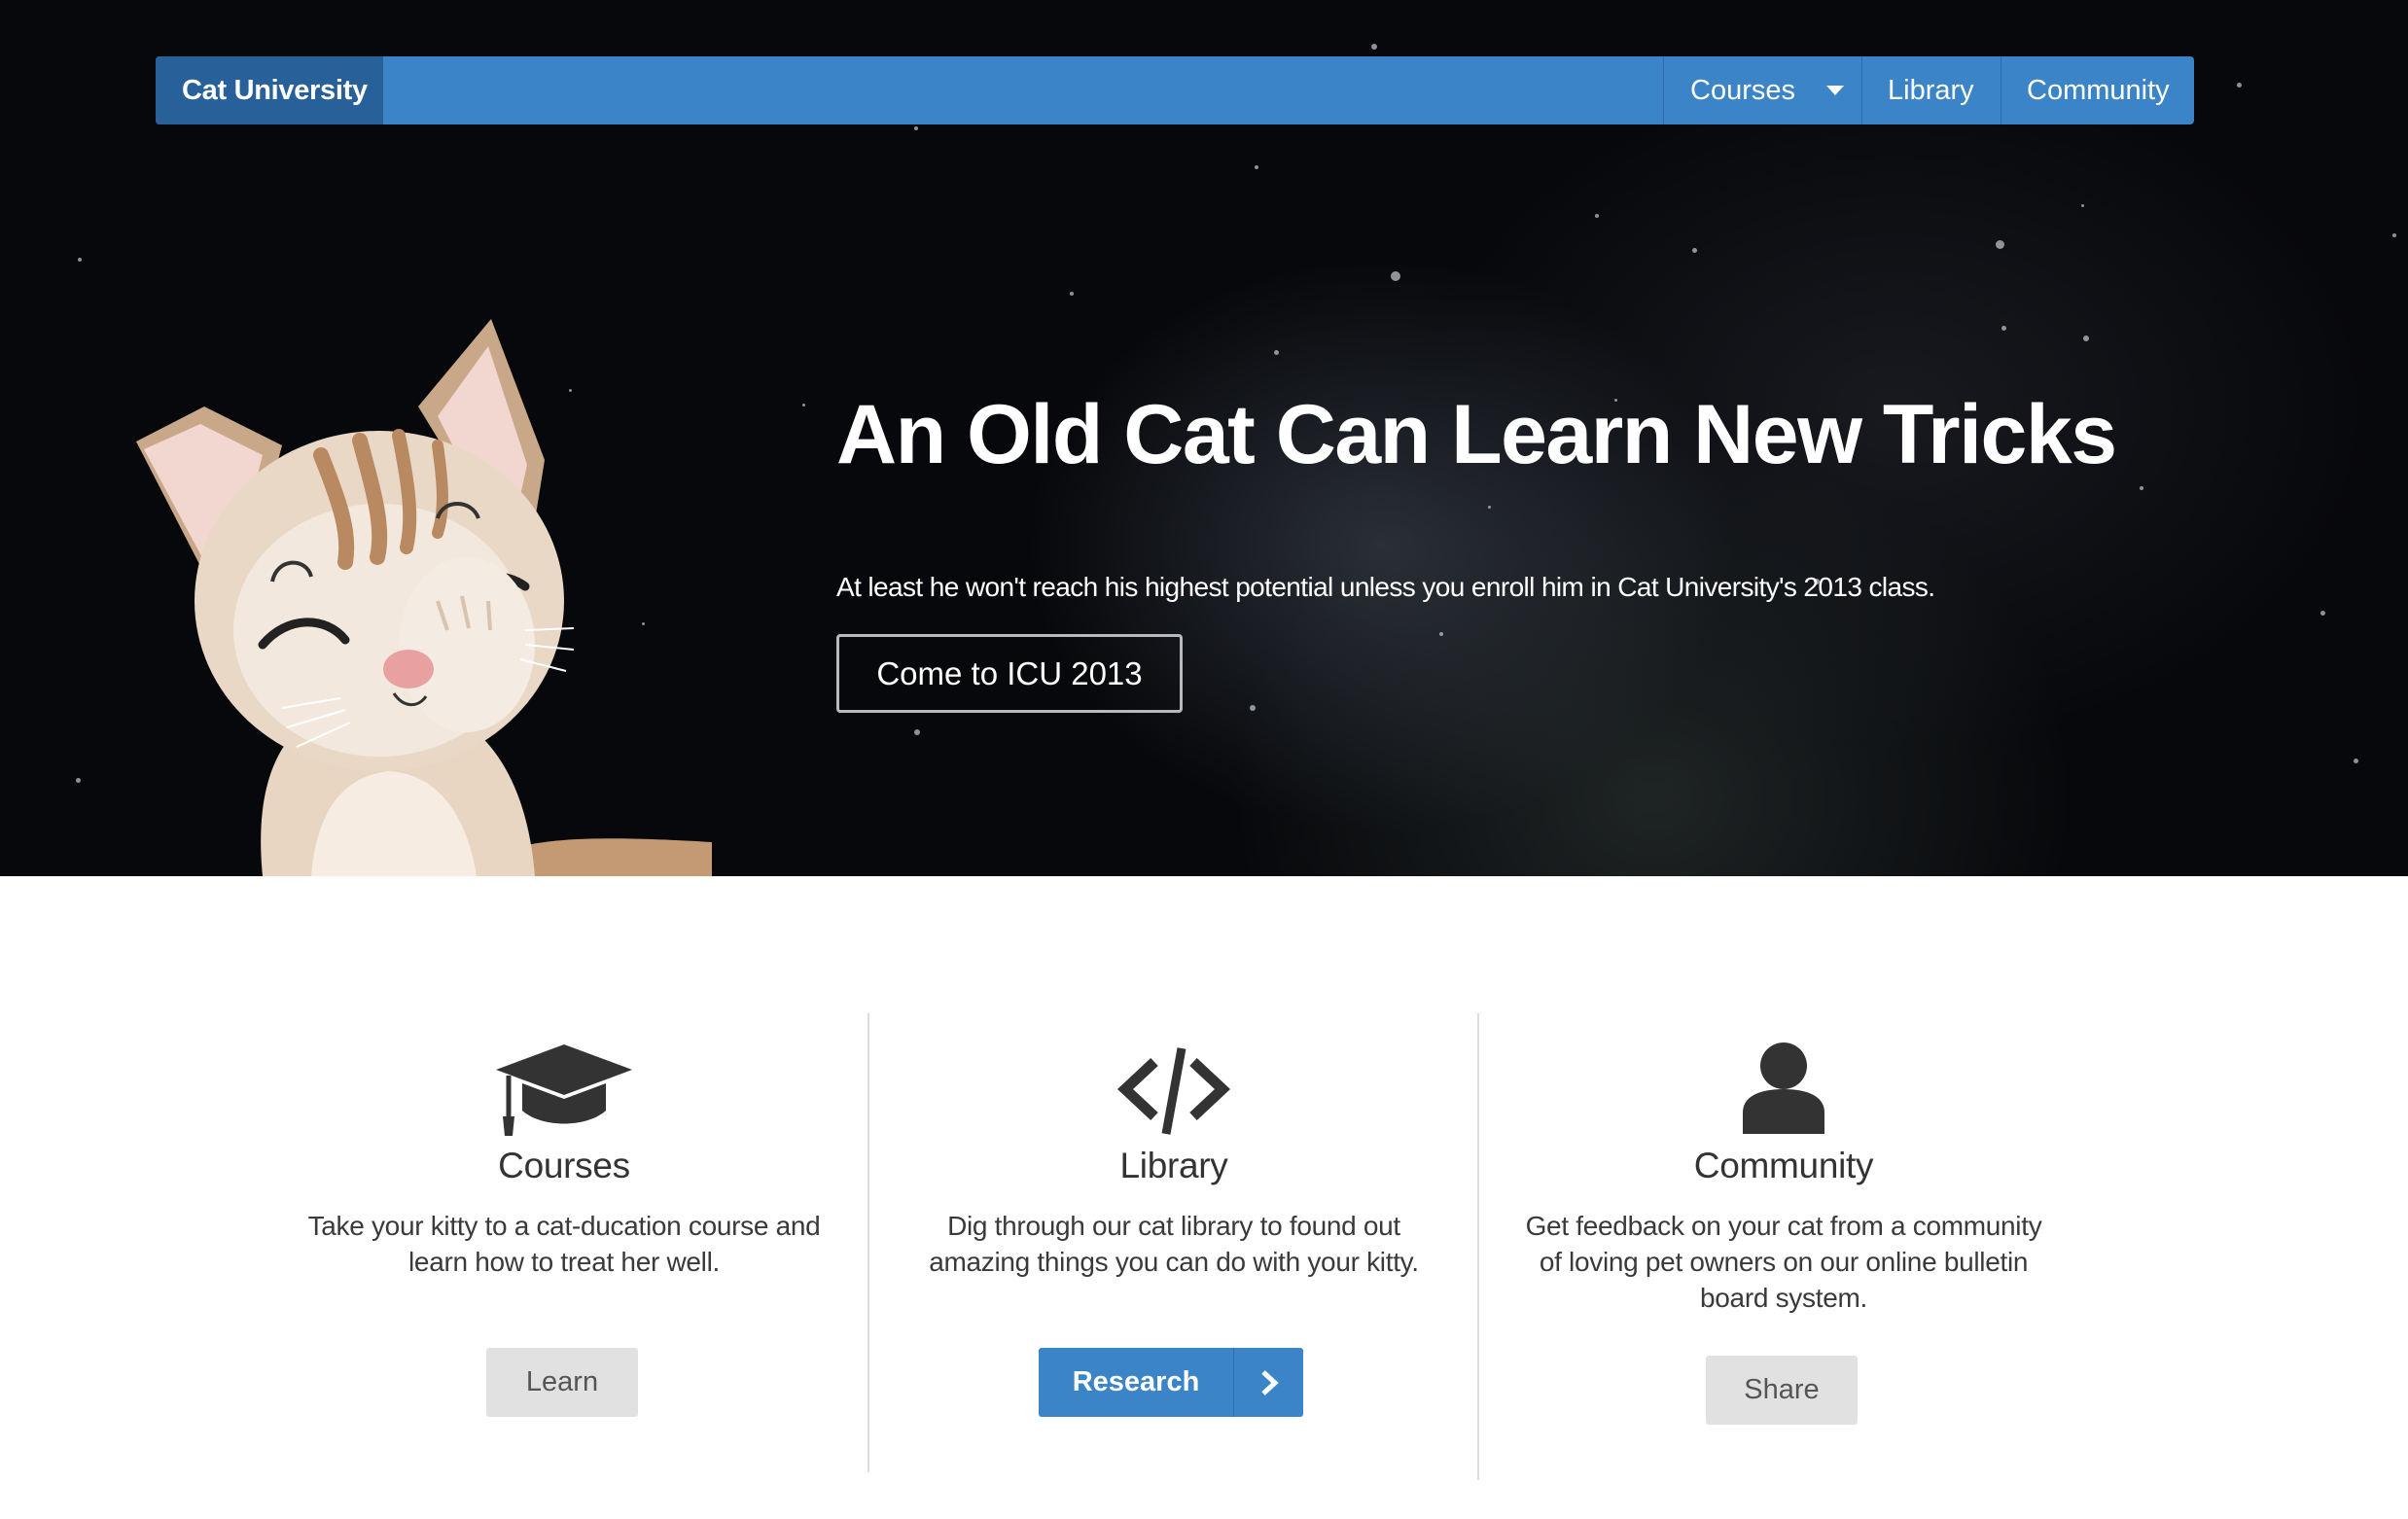 This screenshot has height=1519, width=2408. What do you see at coordinates (562, 1382) in the screenshot?
I see `learn-button: Learn` at bounding box center [562, 1382].